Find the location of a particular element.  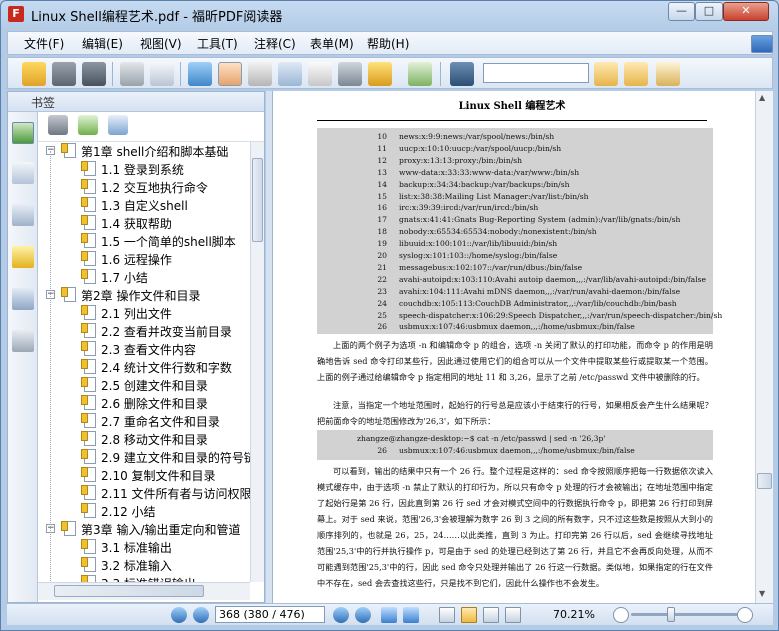

bookmark-label: 1.5 一个简单的shell脚本 is located at coordinates (168, 242).